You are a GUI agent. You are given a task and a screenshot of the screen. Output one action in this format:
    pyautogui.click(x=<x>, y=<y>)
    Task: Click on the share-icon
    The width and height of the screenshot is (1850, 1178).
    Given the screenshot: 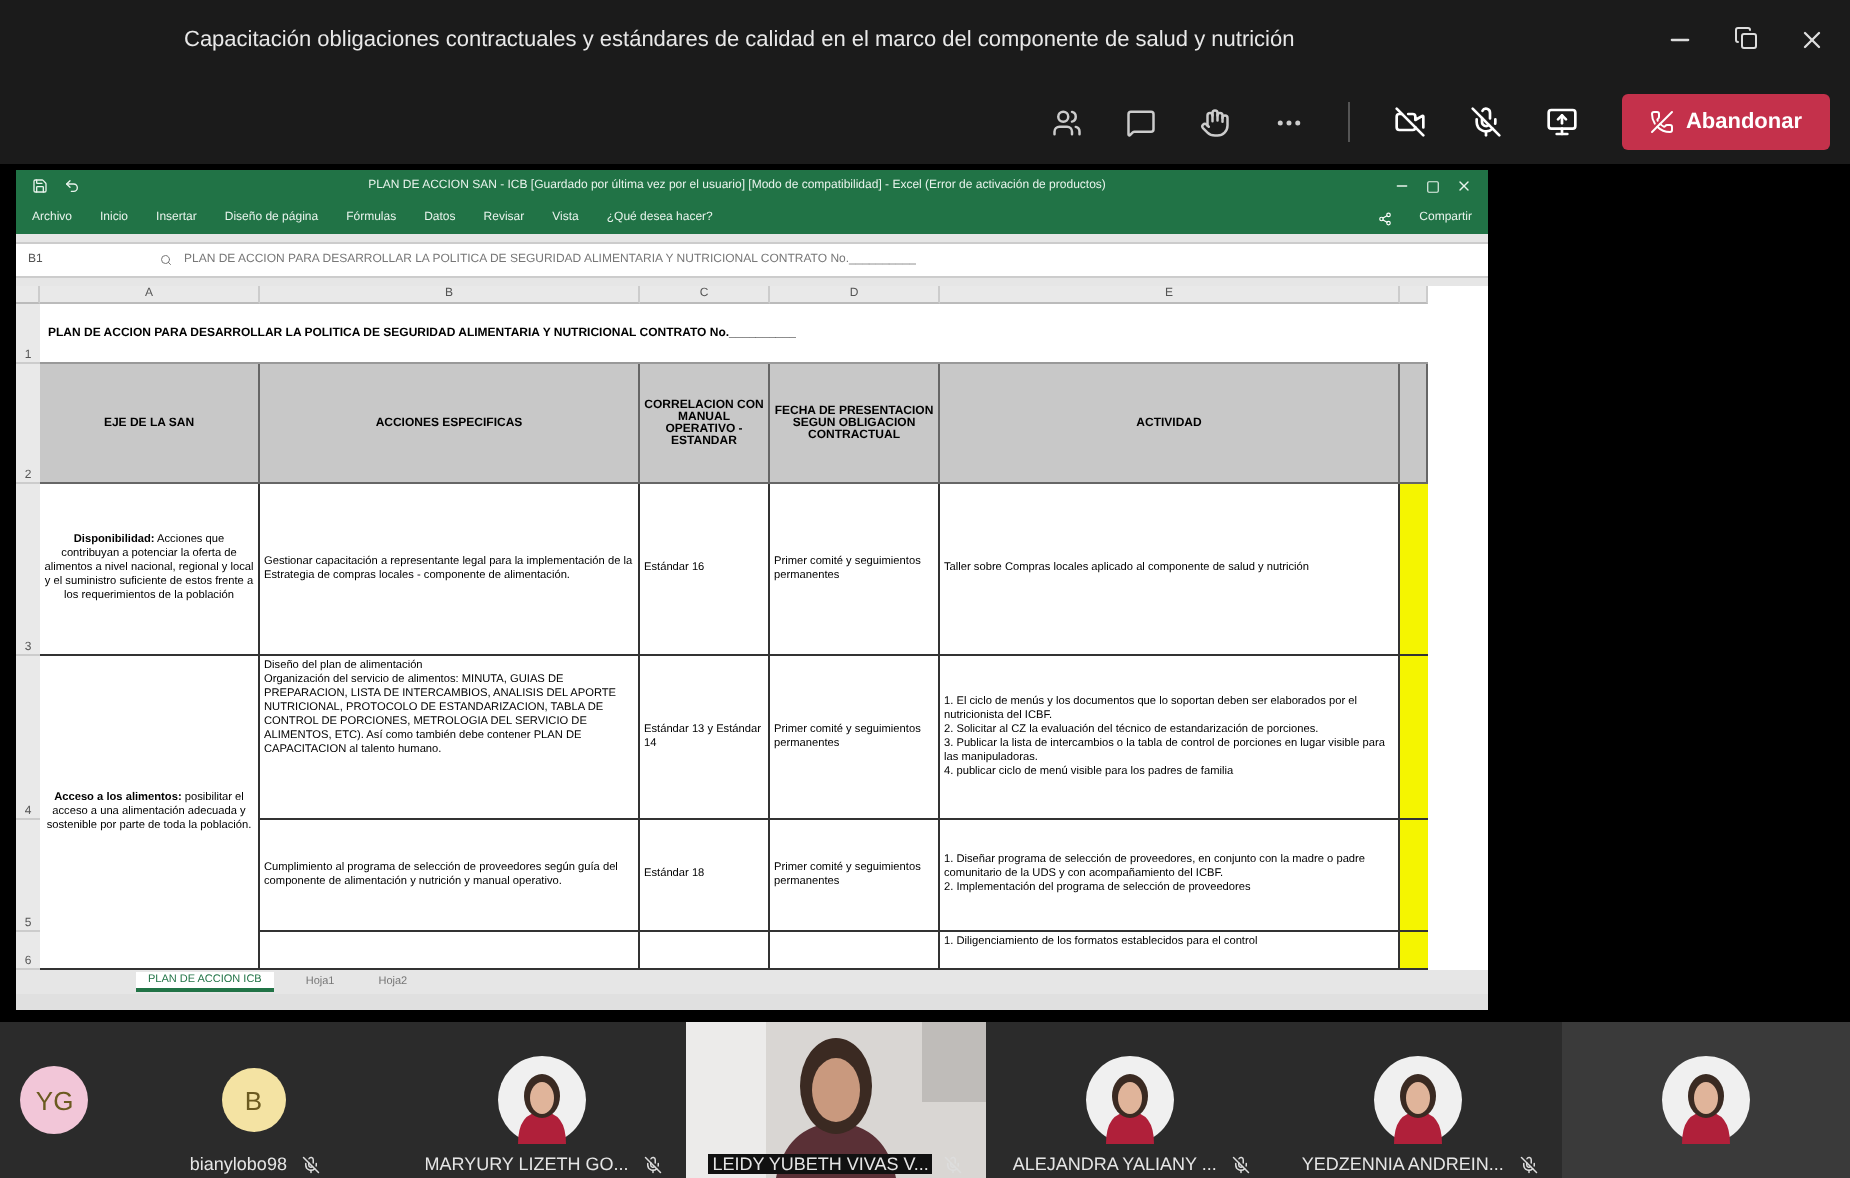 What is the action you would take?
    pyautogui.click(x=1384, y=218)
    